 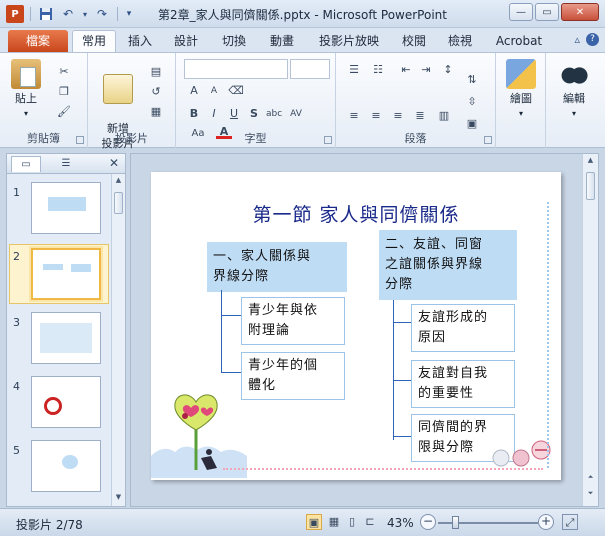 I want to click on editing-group: 編輯 ▾, so click(x=575, y=100).